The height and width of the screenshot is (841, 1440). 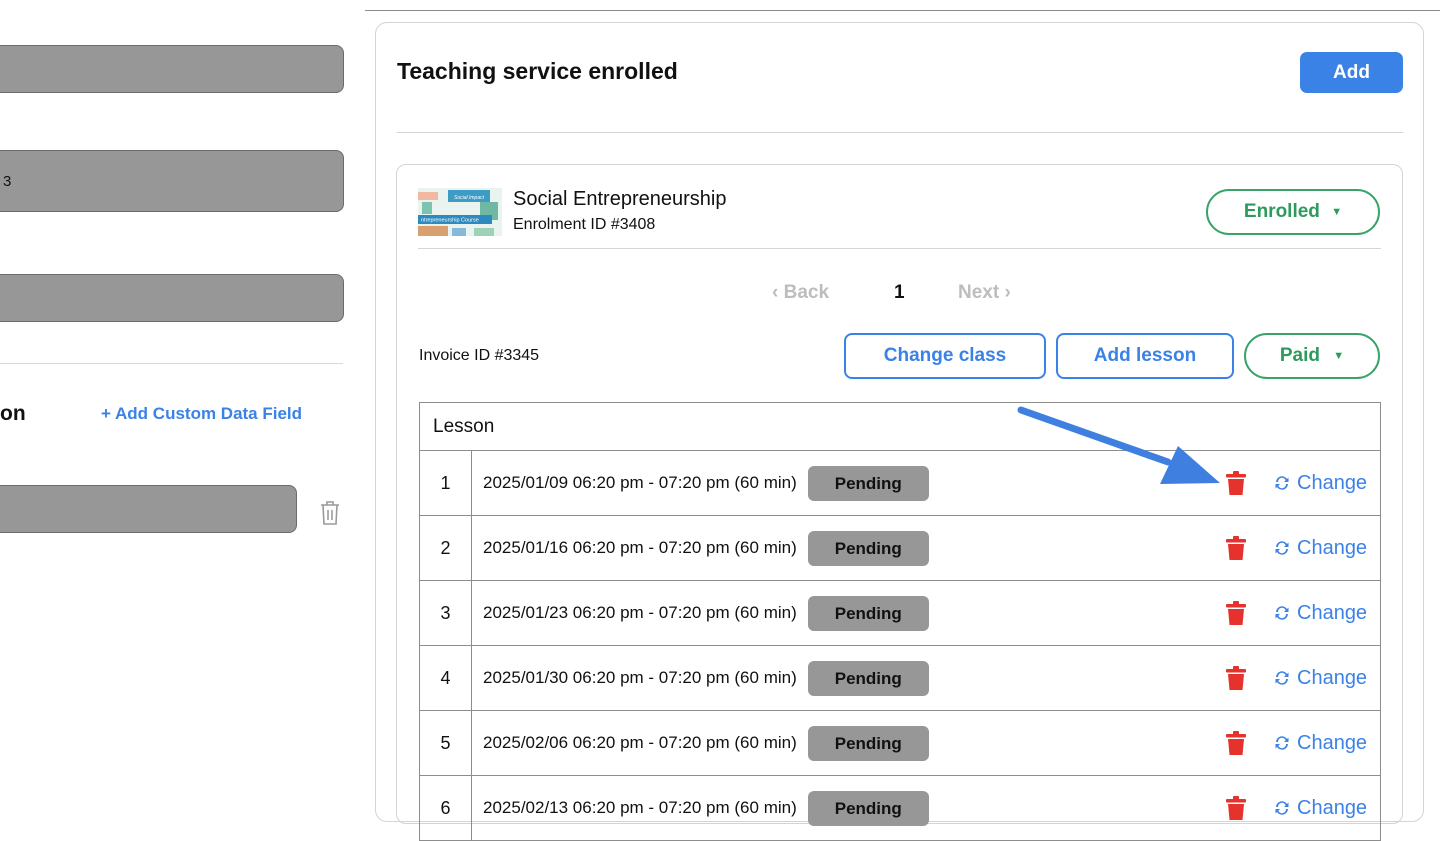 I want to click on thumb-text-bottom: ntrepreneurship Course, so click(x=450, y=221).